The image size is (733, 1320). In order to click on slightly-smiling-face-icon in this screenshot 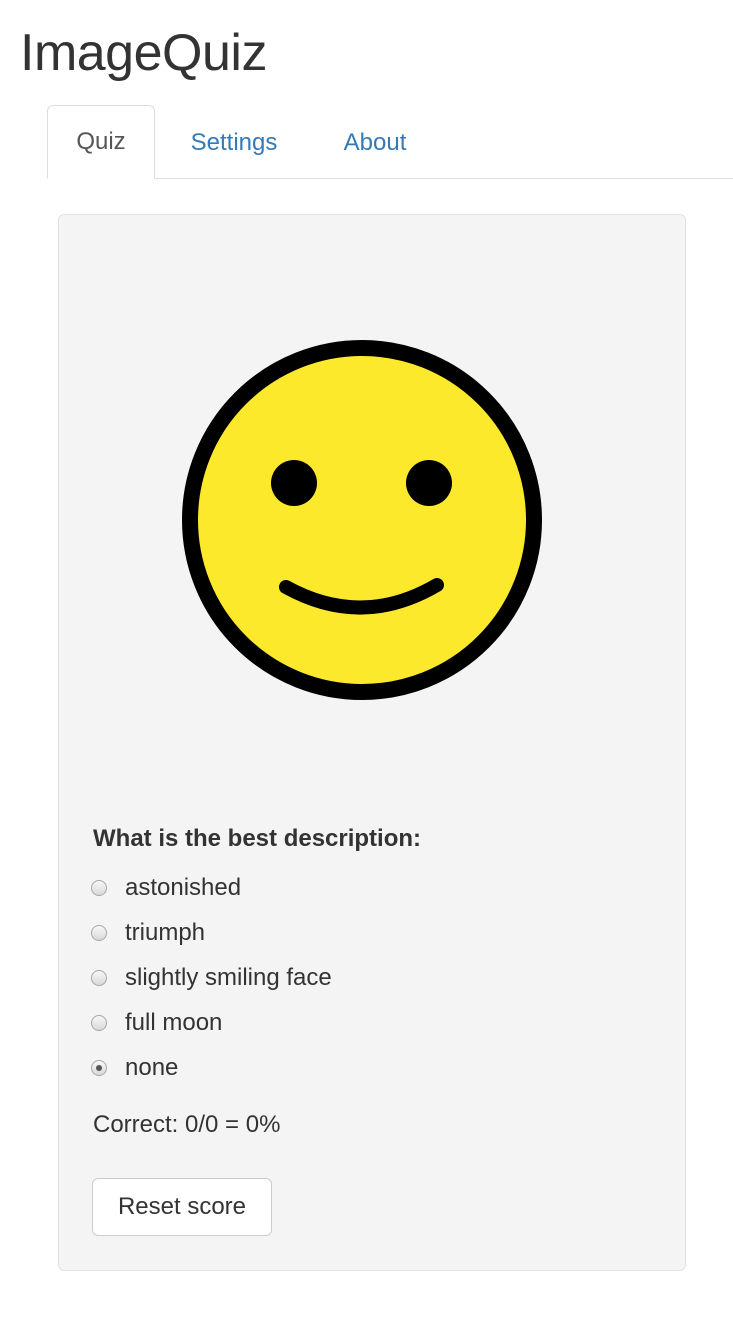, I will do `click(362, 520)`.